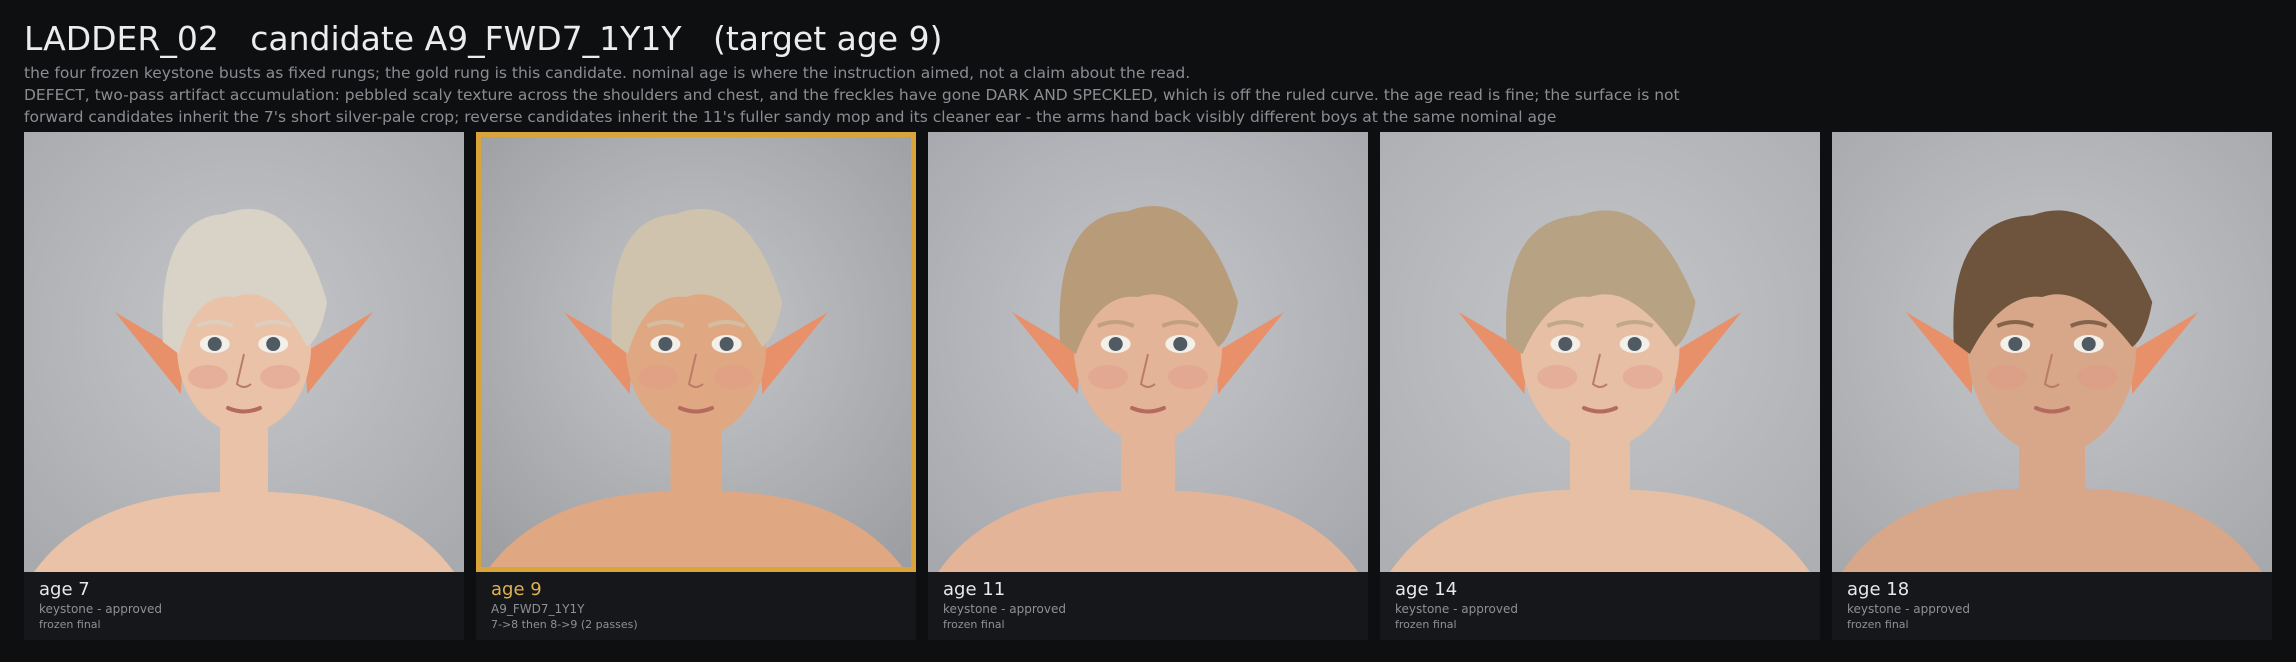  I want to click on portrait-age-9-candidate, so click(696, 352).